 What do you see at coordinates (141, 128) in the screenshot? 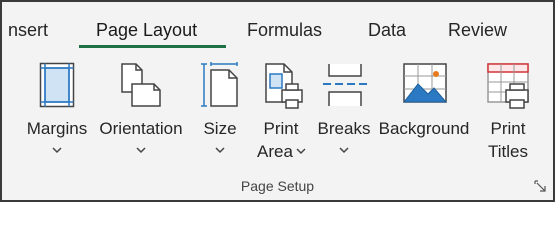
I see `orientation-label: Orientation` at bounding box center [141, 128].